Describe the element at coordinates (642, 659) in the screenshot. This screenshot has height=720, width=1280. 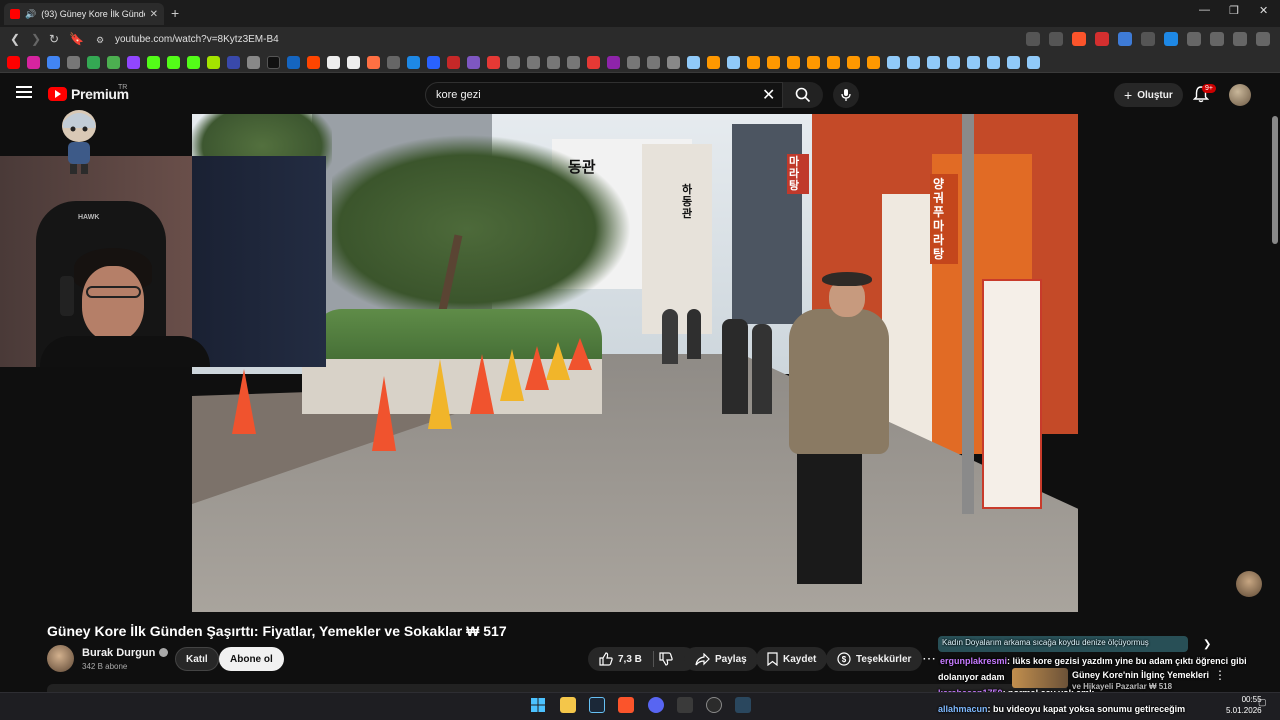
I see `like-button: 7,3 B` at that location.